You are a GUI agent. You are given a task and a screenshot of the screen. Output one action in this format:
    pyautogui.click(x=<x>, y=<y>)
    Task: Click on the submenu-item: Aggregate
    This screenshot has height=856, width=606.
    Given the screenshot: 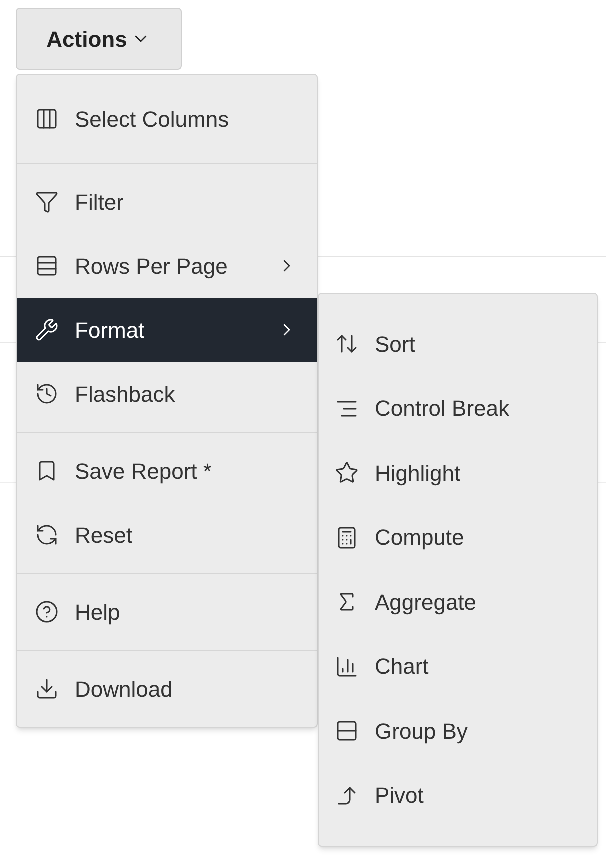 What is the action you would take?
    pyautogui.click(x=458, y=602)
    